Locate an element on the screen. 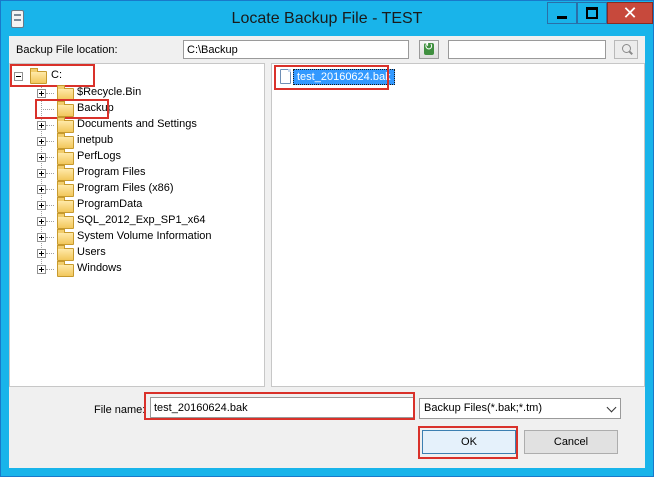 This screenshot has width=654, height=477. tree-item-label: PerfLogs is located at coordinates (99, 156).